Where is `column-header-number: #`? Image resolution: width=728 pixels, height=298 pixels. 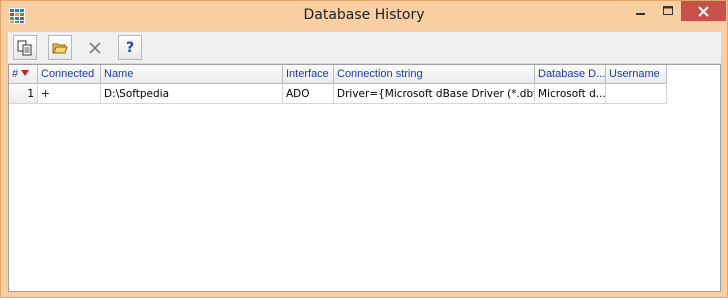 column-header-number: # is located at coordinates (23, 74).